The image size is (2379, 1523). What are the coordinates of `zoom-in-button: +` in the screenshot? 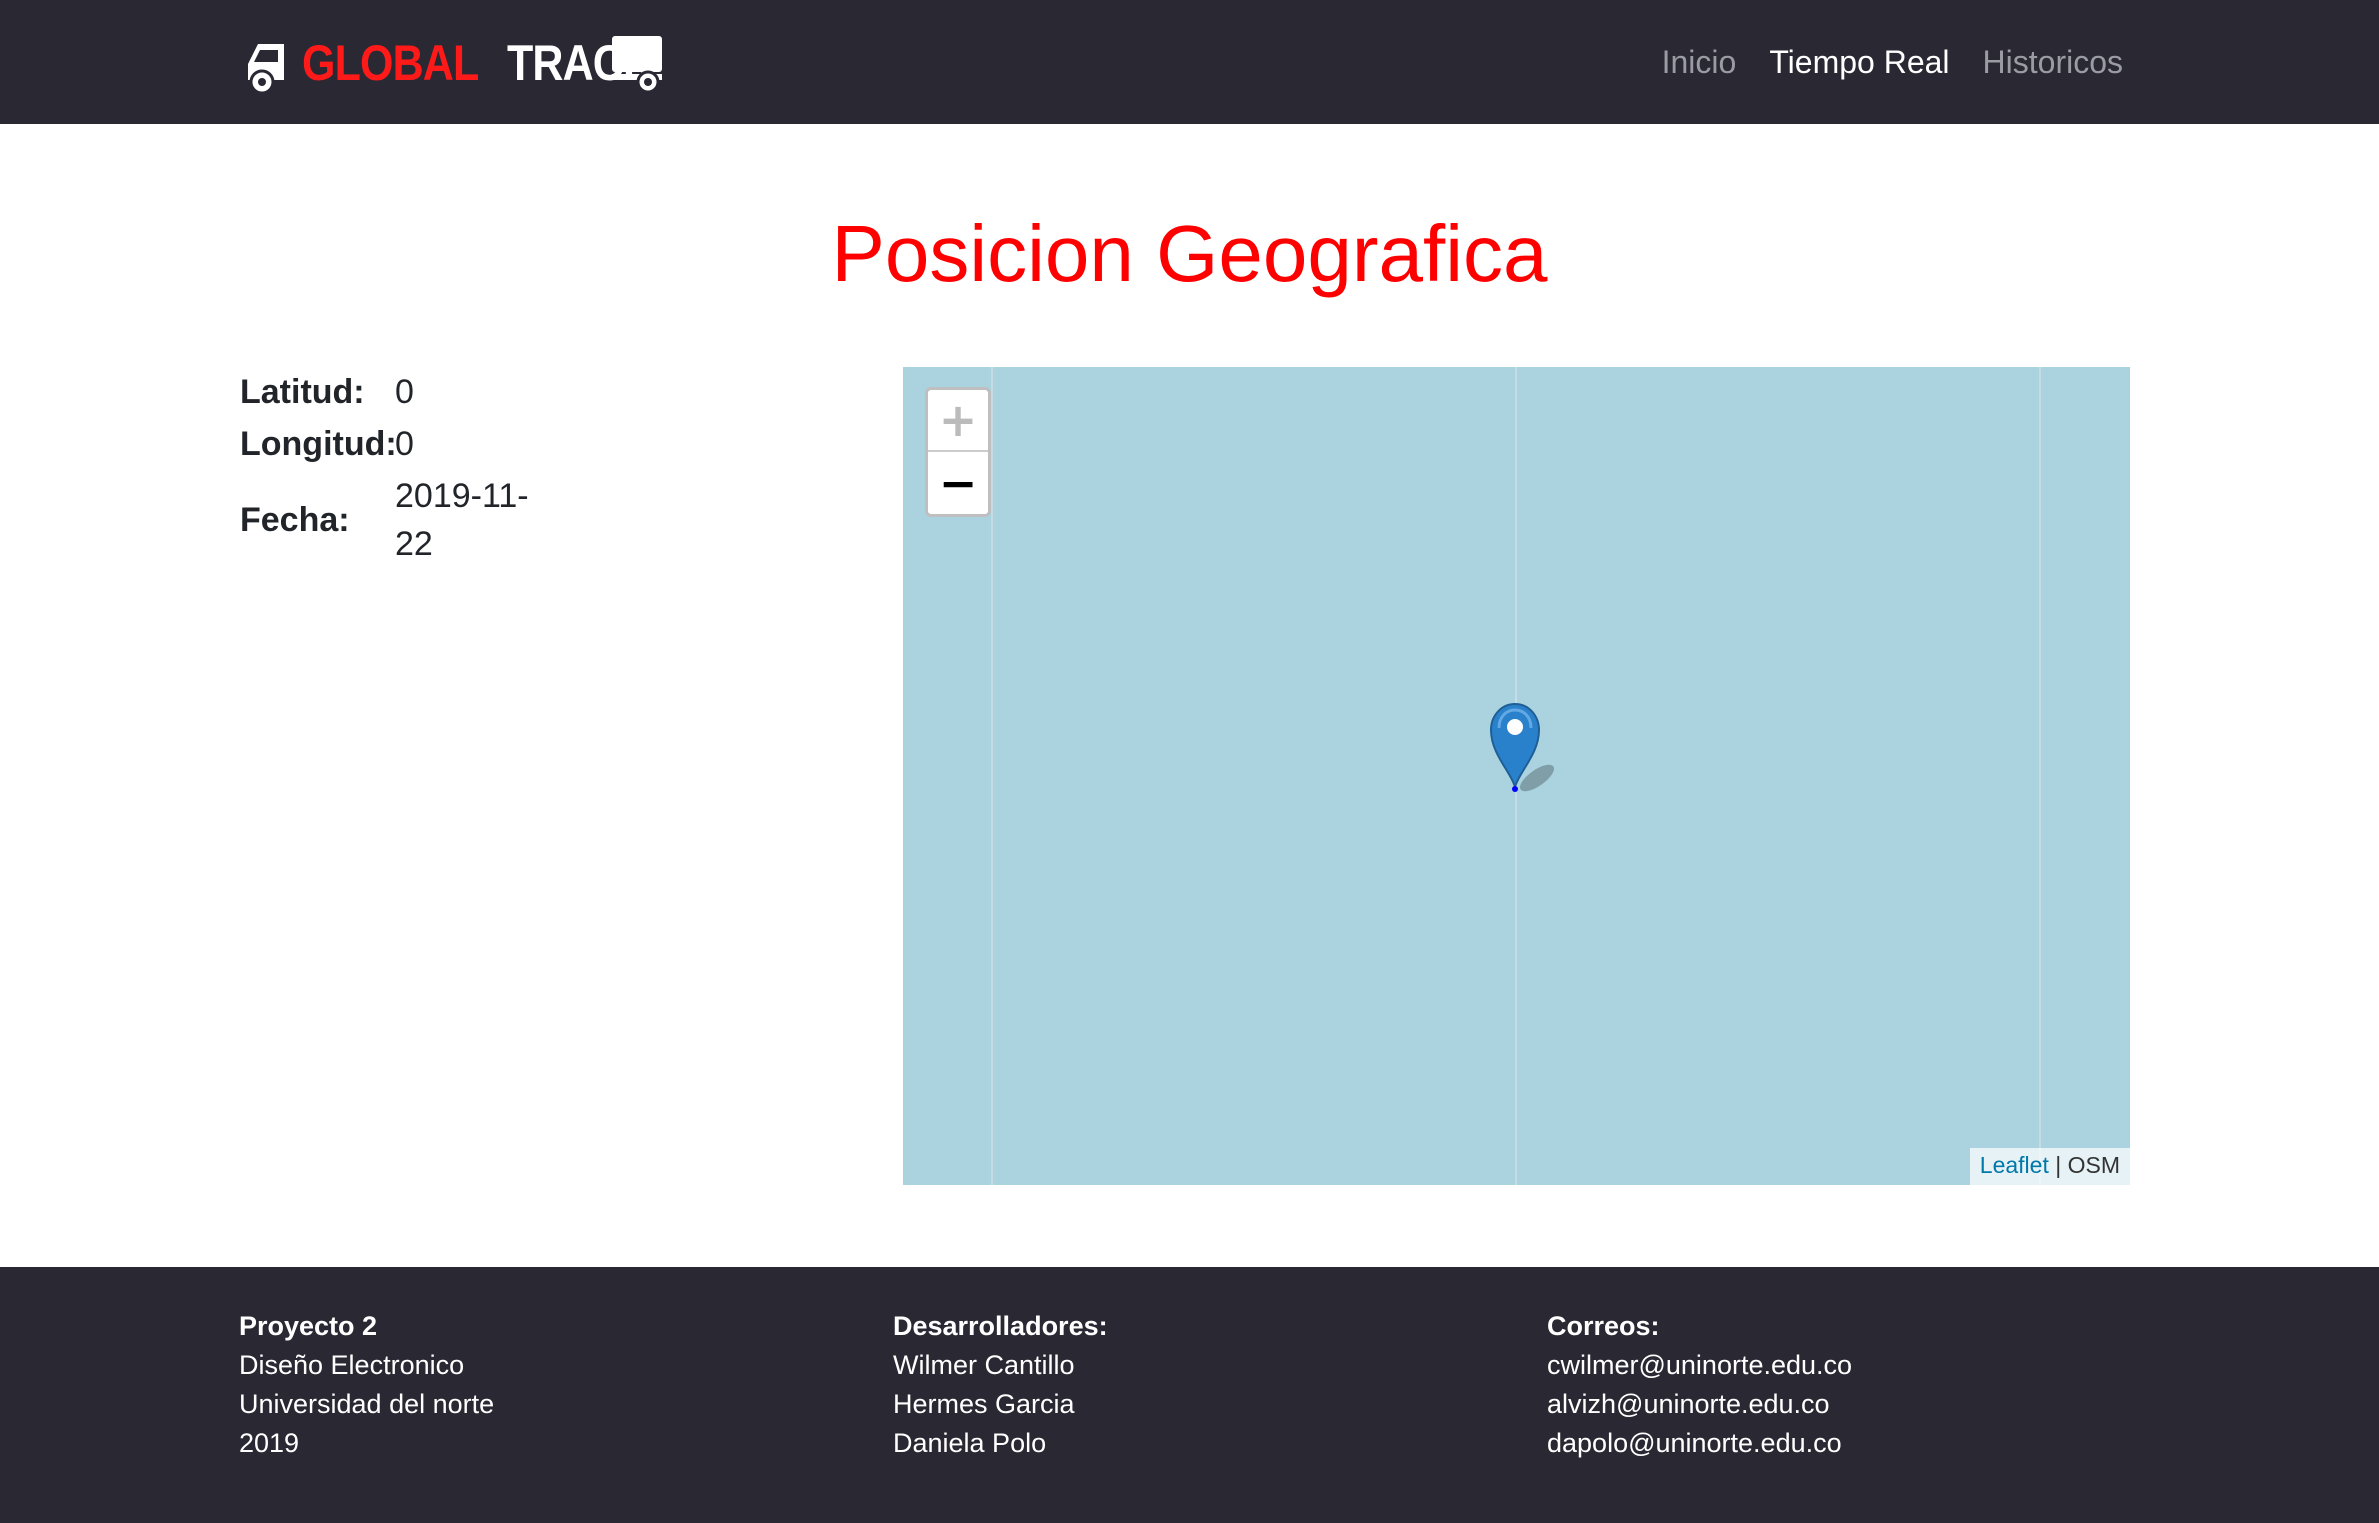 It's located at (958, 421).